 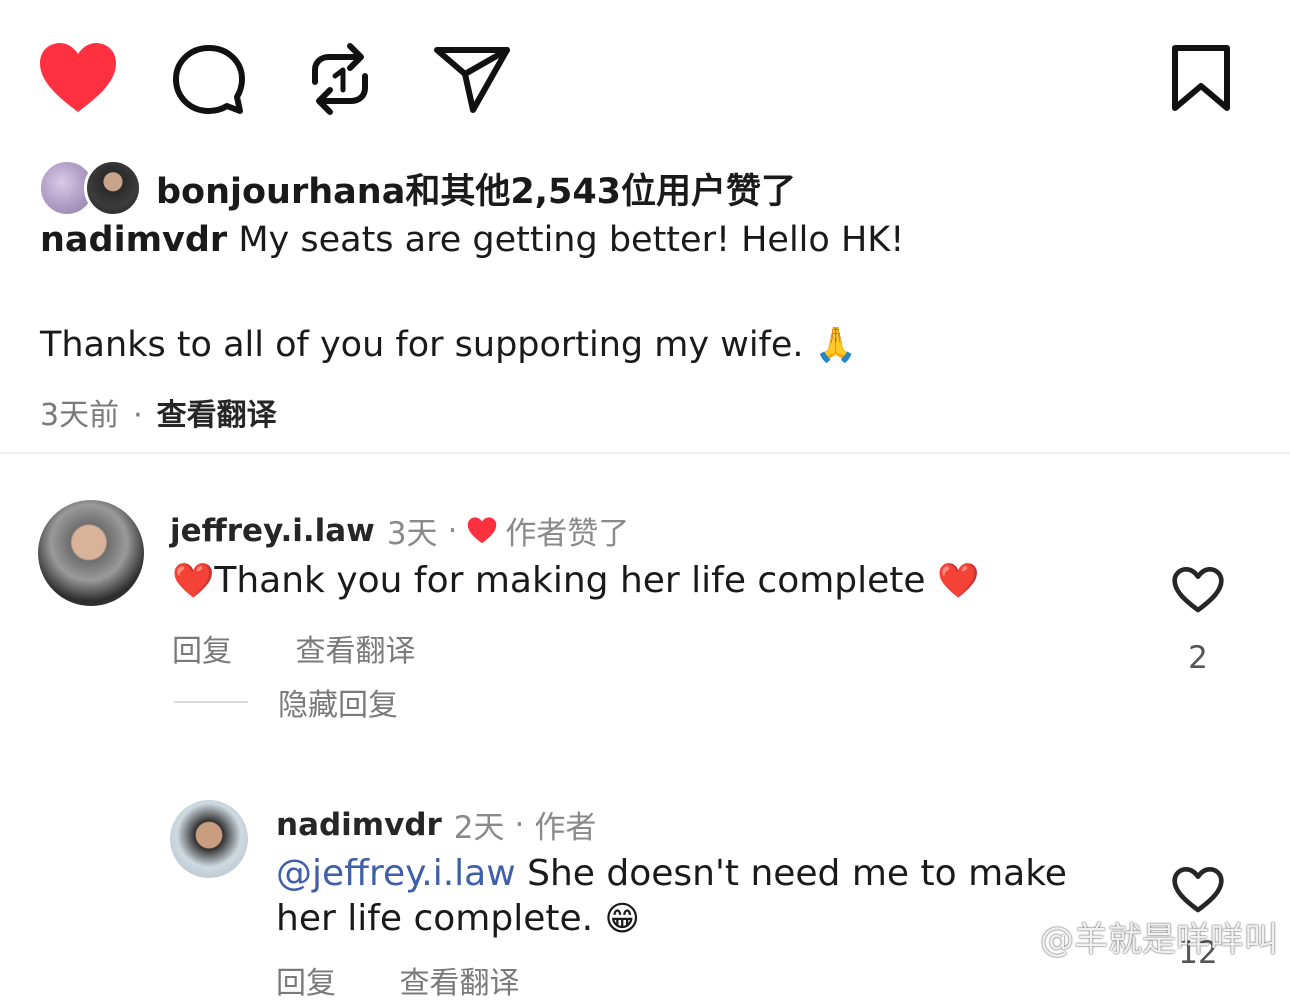 I want to click on hide-replies-toggle: 隐藏回复, so click(x=286, y=702).